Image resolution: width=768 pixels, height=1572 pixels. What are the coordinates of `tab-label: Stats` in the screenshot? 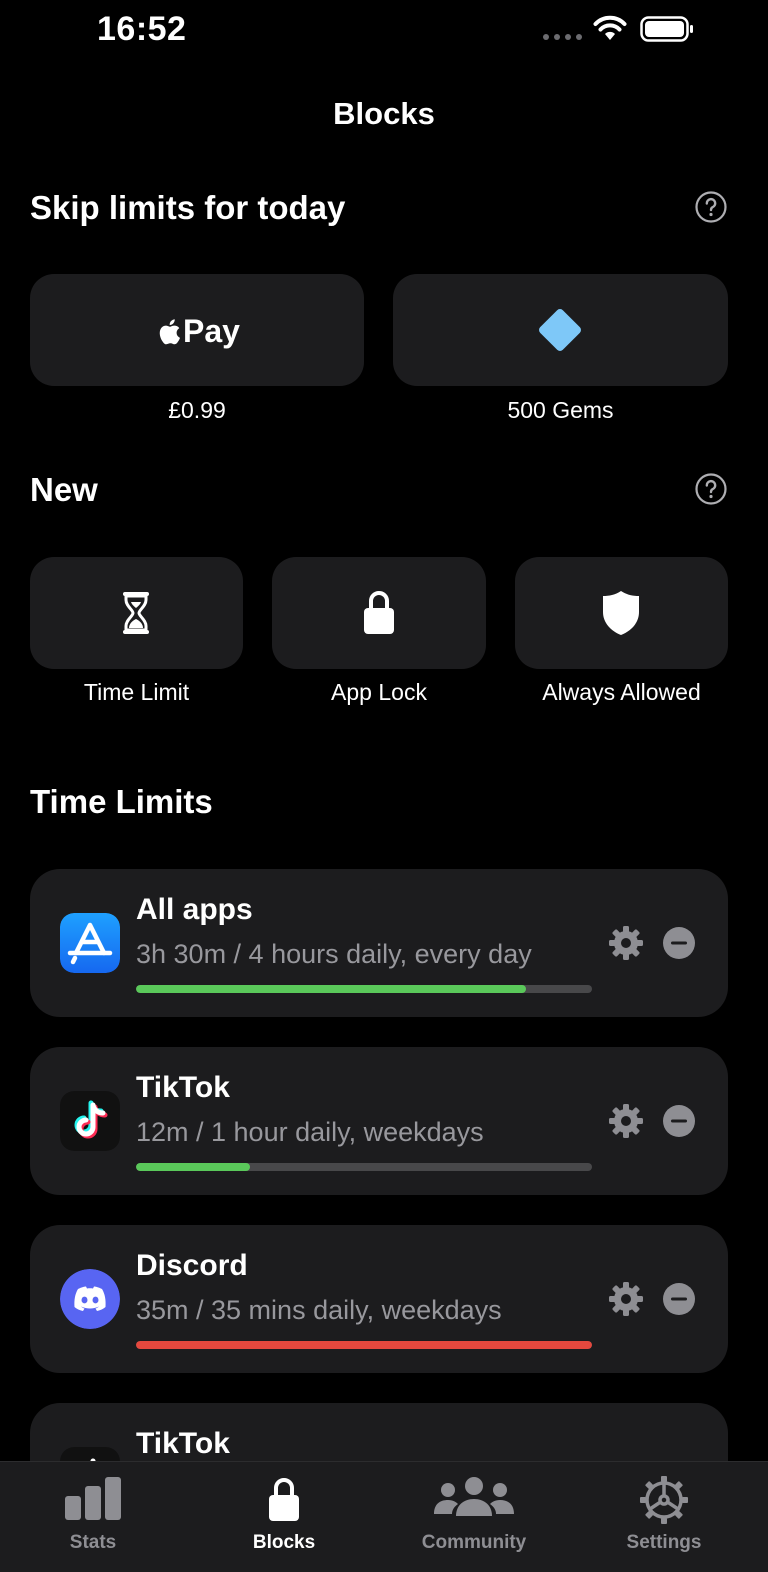 It's located at (93, 1542).